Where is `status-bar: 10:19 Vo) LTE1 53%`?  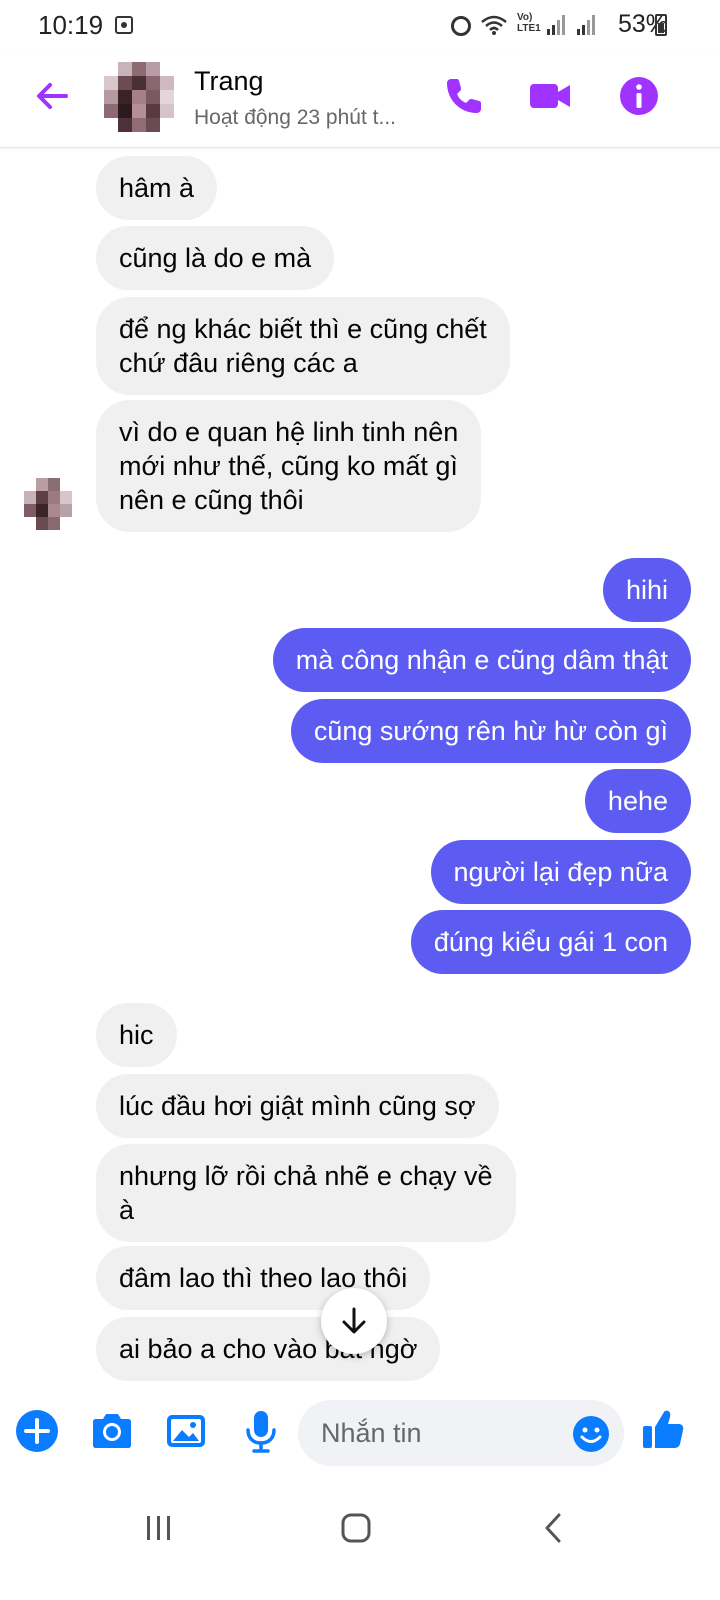 status-bar: 10:19 Vo) LTE1 53% is located at coordinates (360, 25).